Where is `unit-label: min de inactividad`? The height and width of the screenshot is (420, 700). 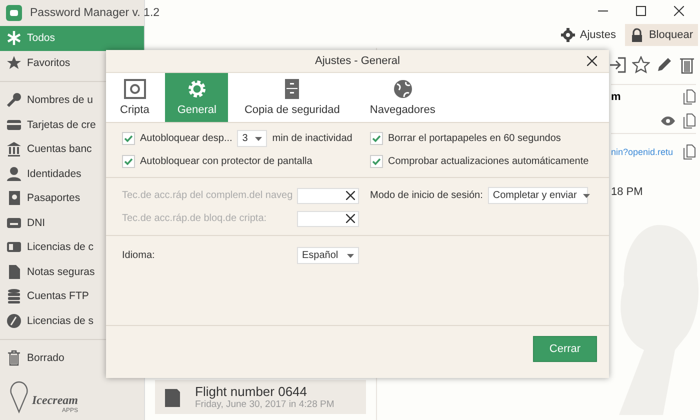
unit-label: min de inactividad is located at coordinates (312, 138).